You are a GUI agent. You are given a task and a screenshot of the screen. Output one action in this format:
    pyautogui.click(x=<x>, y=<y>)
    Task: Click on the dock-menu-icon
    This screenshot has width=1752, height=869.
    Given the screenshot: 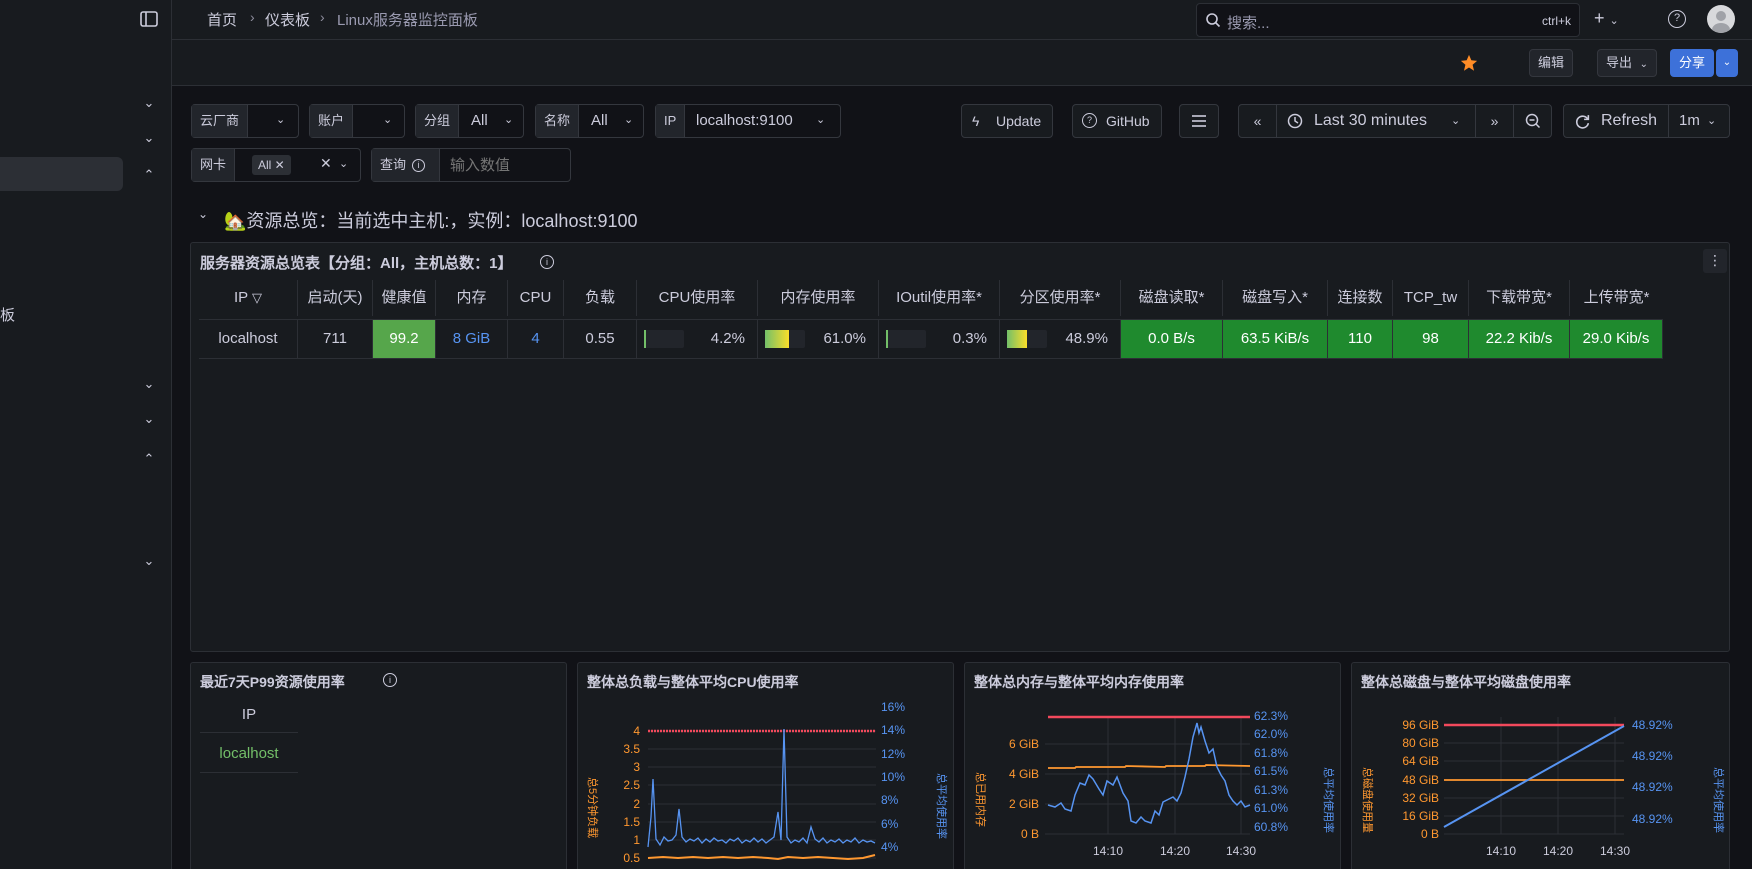 What is the action you would take?
    pyautogui.click(x=149, y=19)
    